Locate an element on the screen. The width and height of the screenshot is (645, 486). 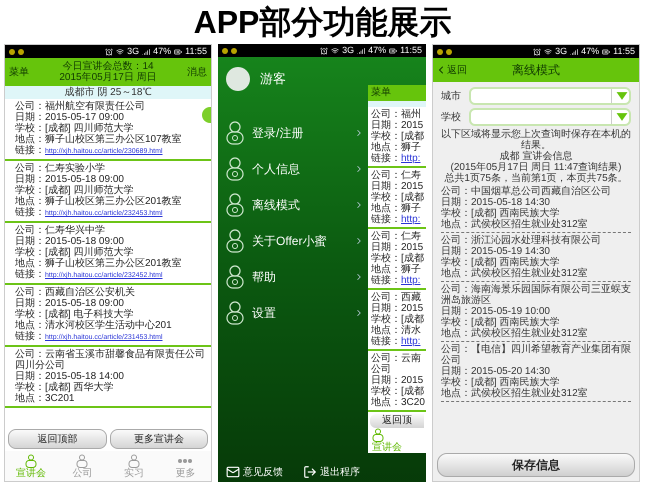
listing-detail: 公司：云南省玉溪市甜馨食品有限责任公司四川分公司 is located at coordinates (110, 360).